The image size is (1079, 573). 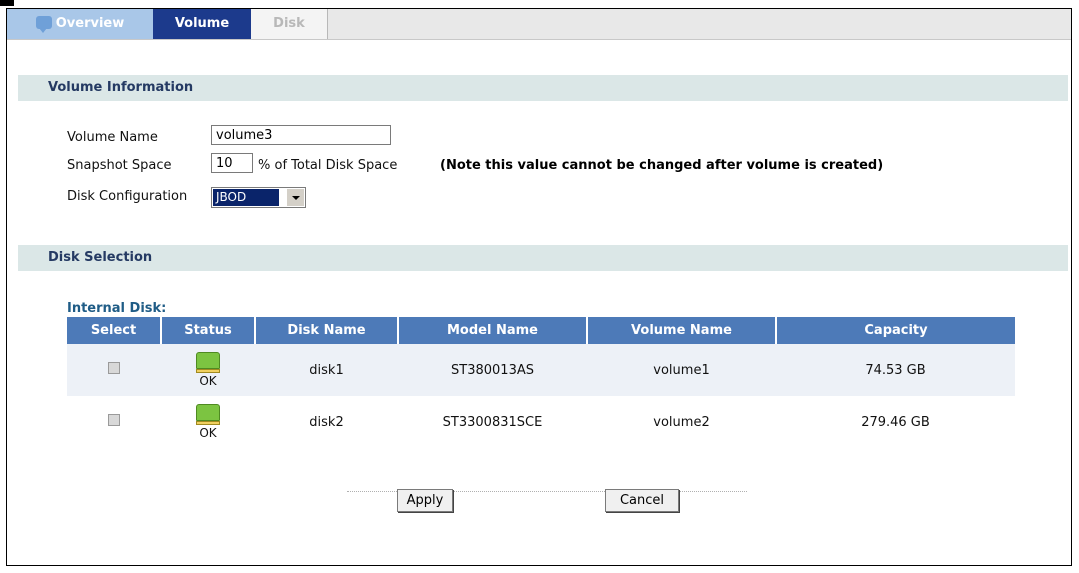 I want to click on snapshot-space-suffix: % of Total Disk Space, so click(x=328, y=165).